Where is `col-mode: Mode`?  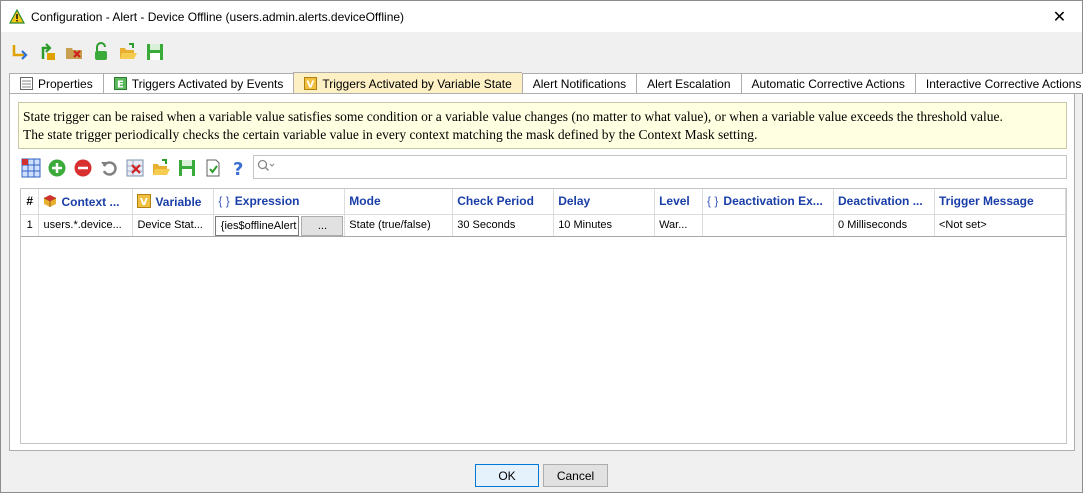 col-mode: Mode is located at coordinates (399, 202).